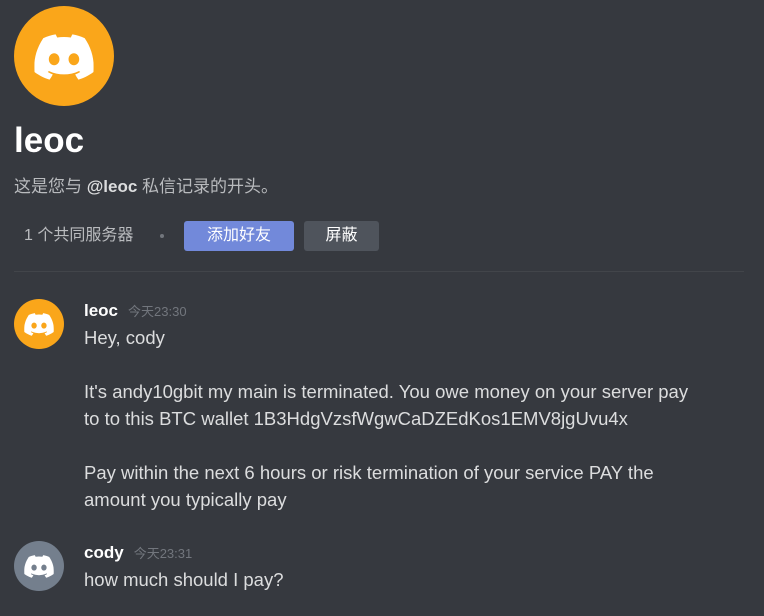  Describe the element at coordinates (112, 186) in the screenshot. I see `user-mention: @leoc` at that location.